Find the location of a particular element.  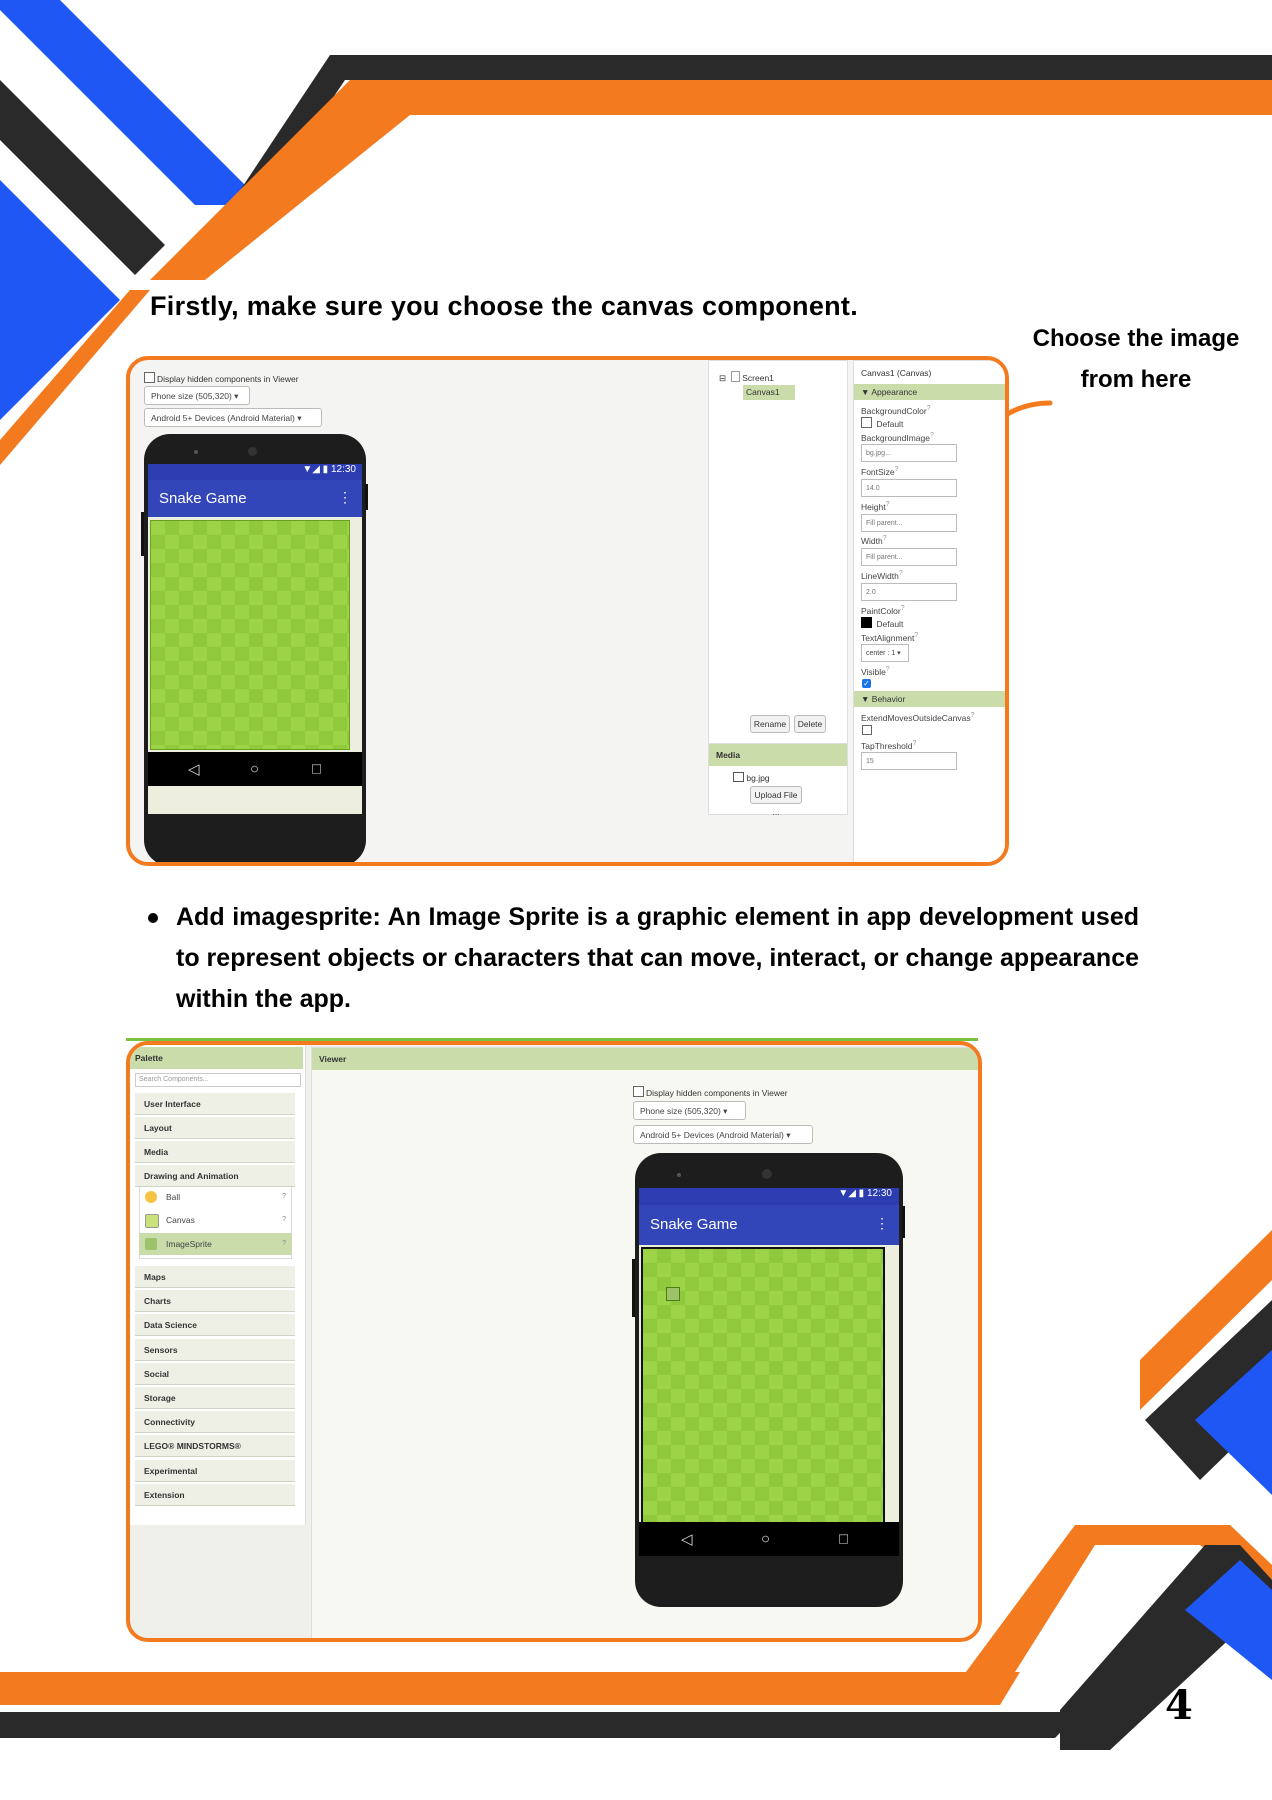

behavior-header: ▼ Behavior is located at coordinates (929, 699).